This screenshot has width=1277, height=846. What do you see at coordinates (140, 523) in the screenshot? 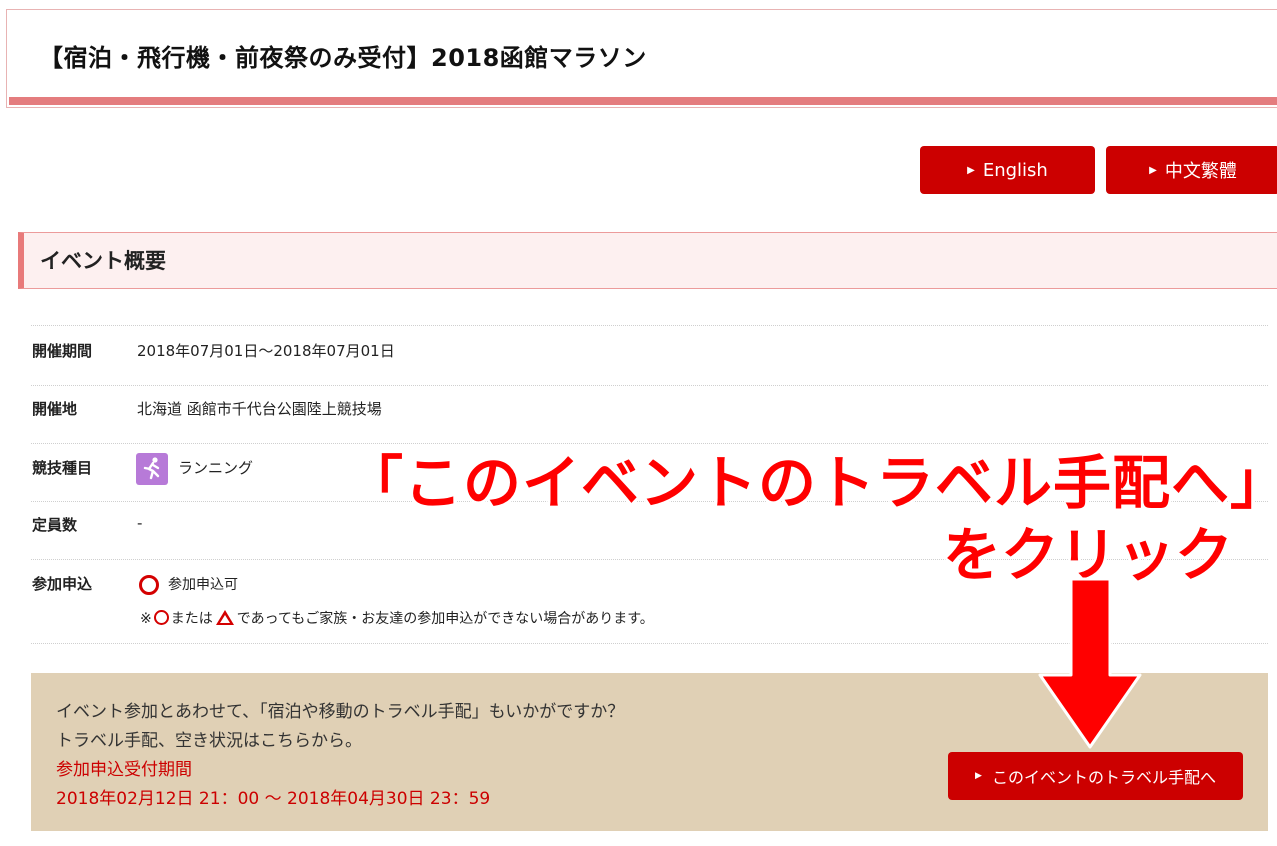
I see `capacity-value: -` at bounding box center [140, 523].